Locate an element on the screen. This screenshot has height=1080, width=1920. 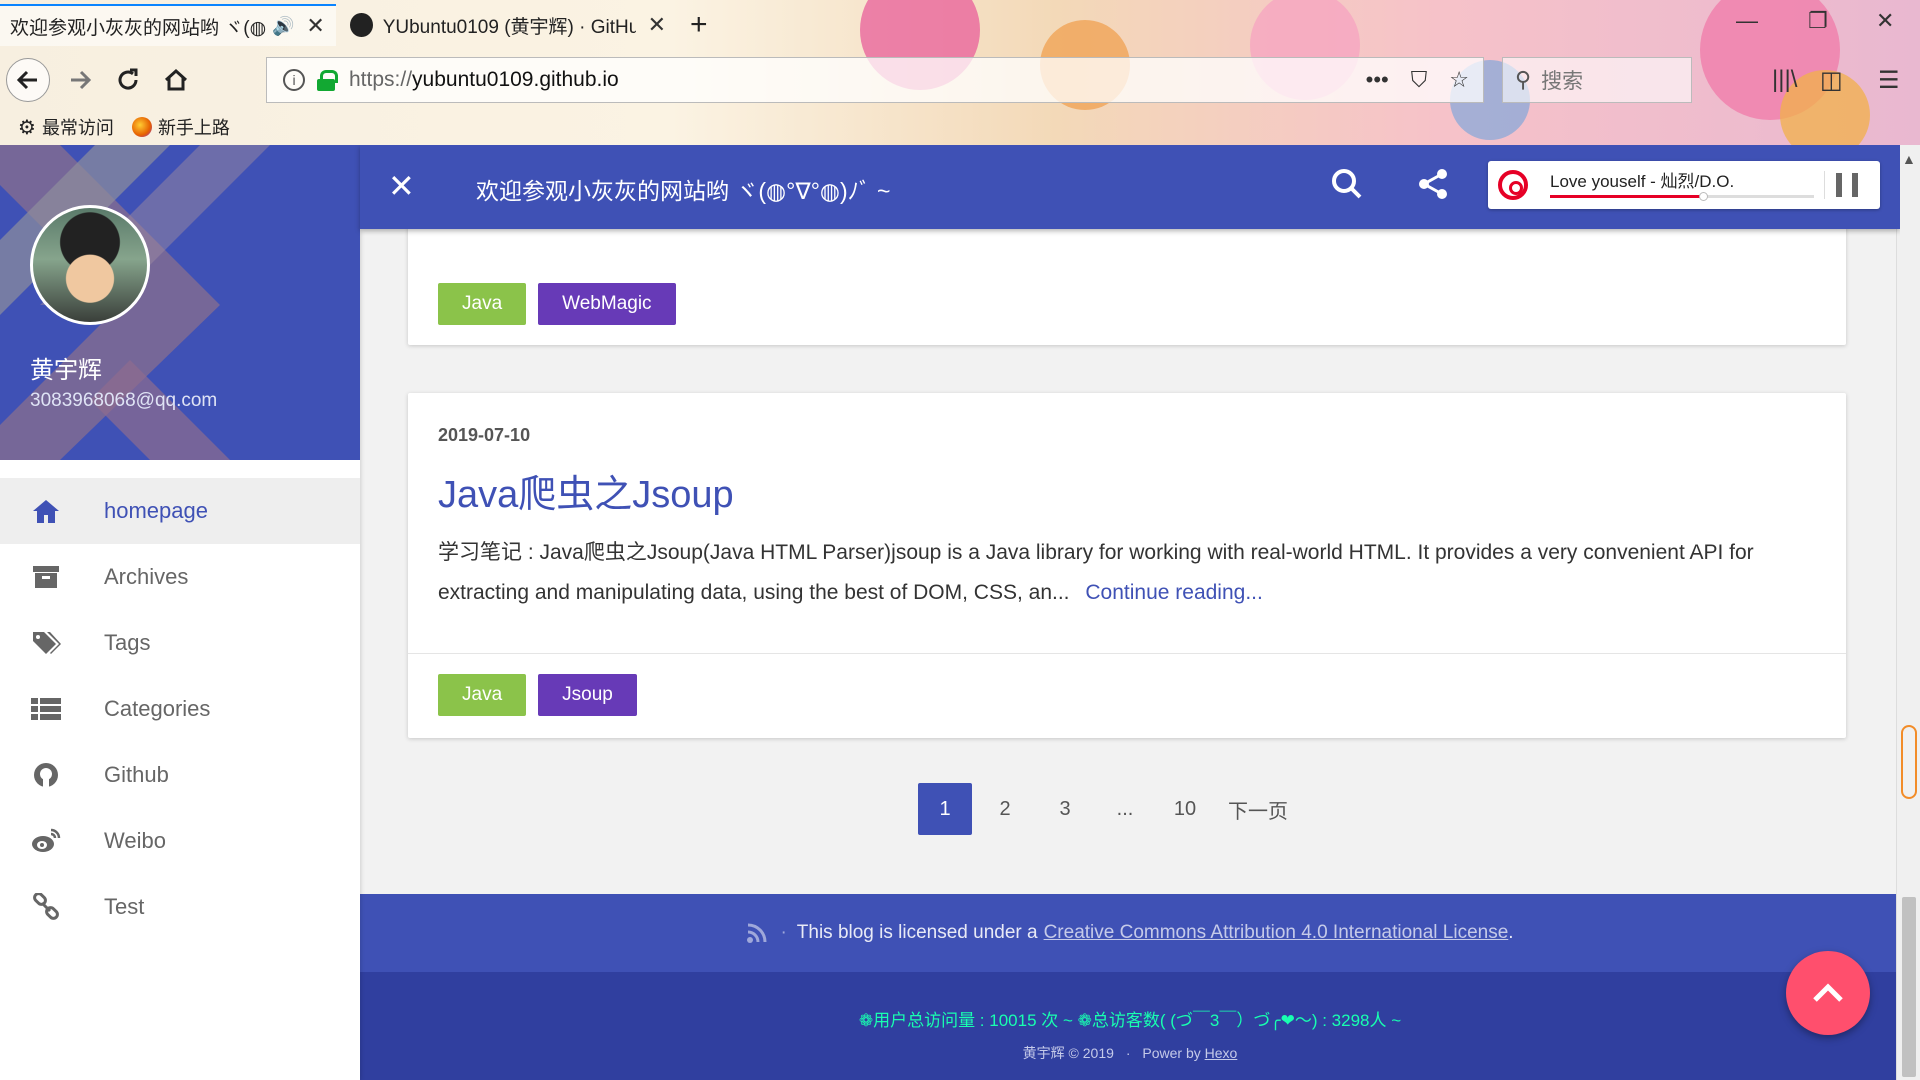
scroll-up-icon: ▲ is located at coordinates (1909, 159).